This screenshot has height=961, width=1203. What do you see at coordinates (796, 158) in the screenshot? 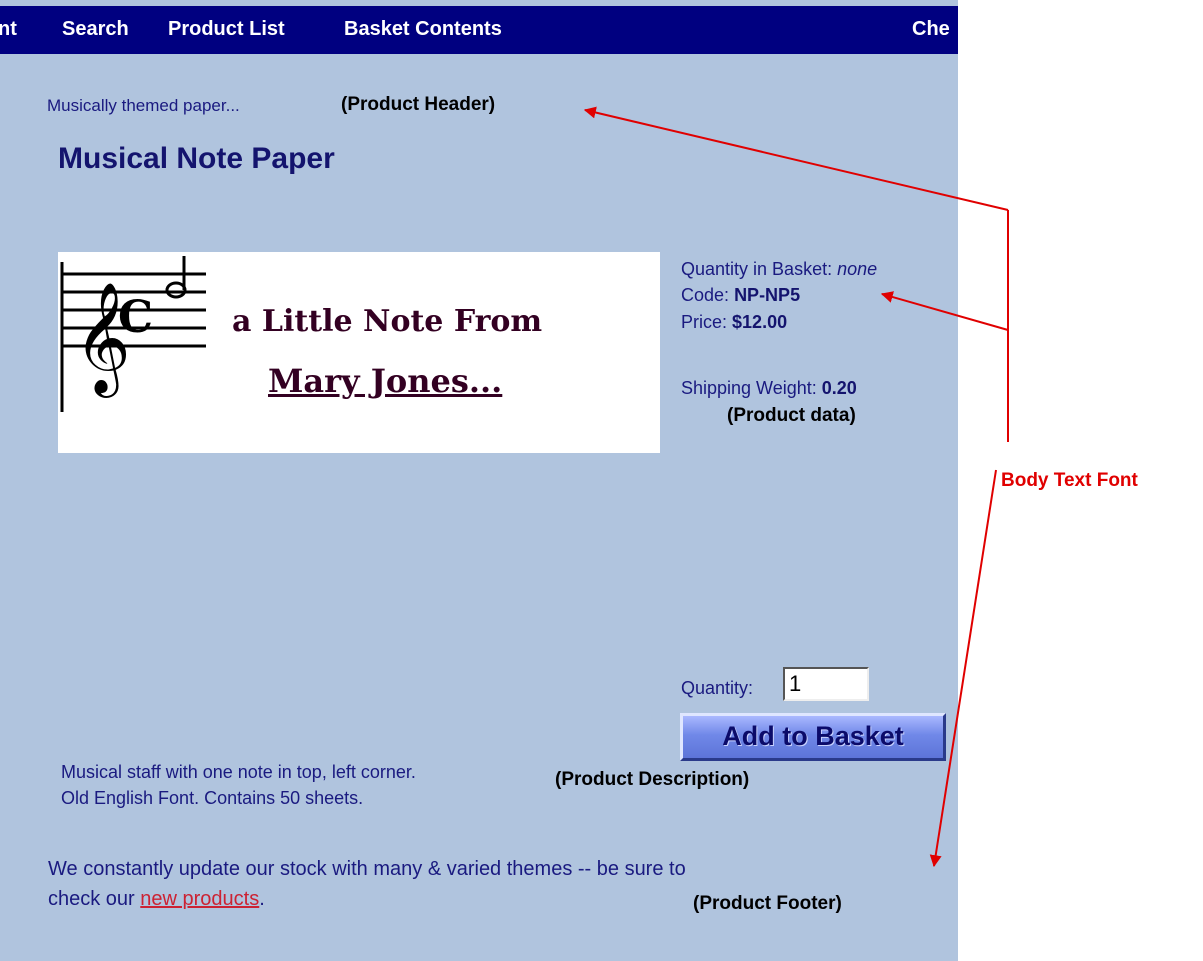
I see `arrow-to-product-header` at bounding box center [796, 158].